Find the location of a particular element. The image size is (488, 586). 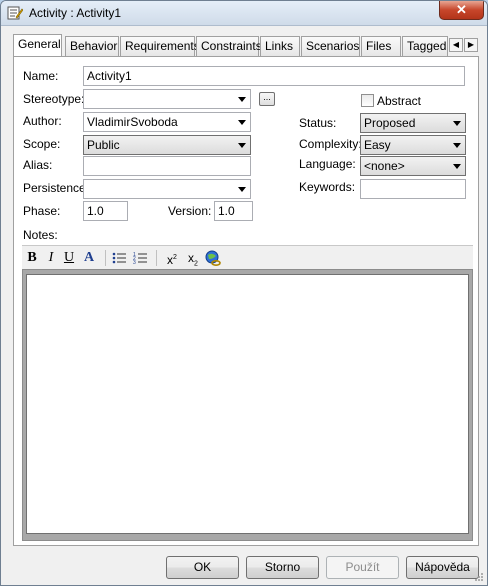

author-value: VladimirSvoboda is located at coordinates (132, 122).